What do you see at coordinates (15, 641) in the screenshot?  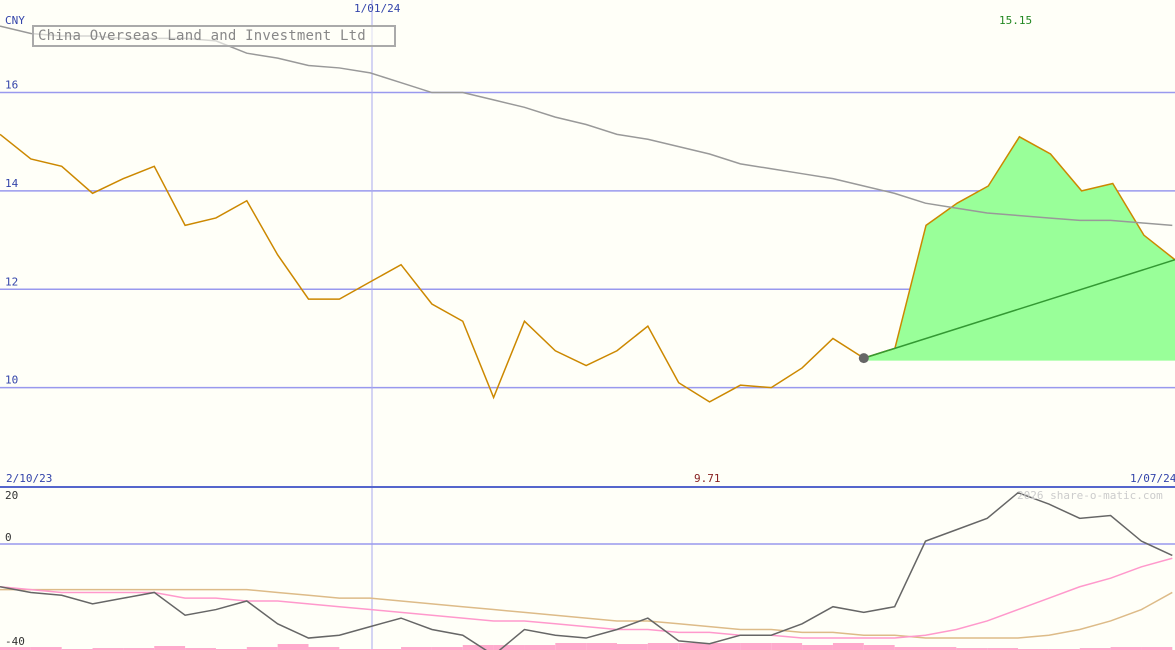 I see `lower-y-tick-label: -40` at bounding box center [15, 641].